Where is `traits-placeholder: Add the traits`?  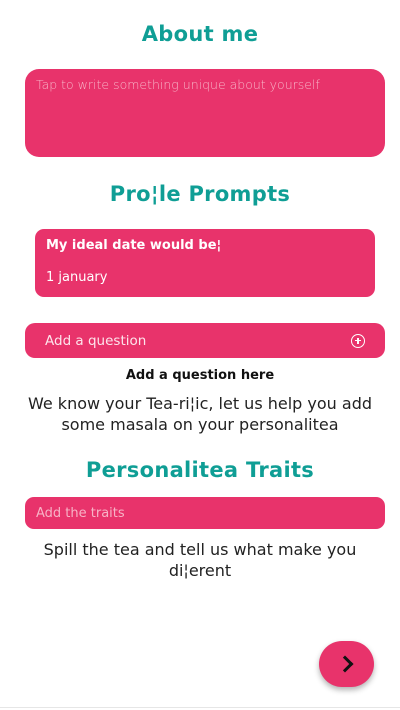 traits-placeholder: Add the traits is located at coordinates (80, 513).